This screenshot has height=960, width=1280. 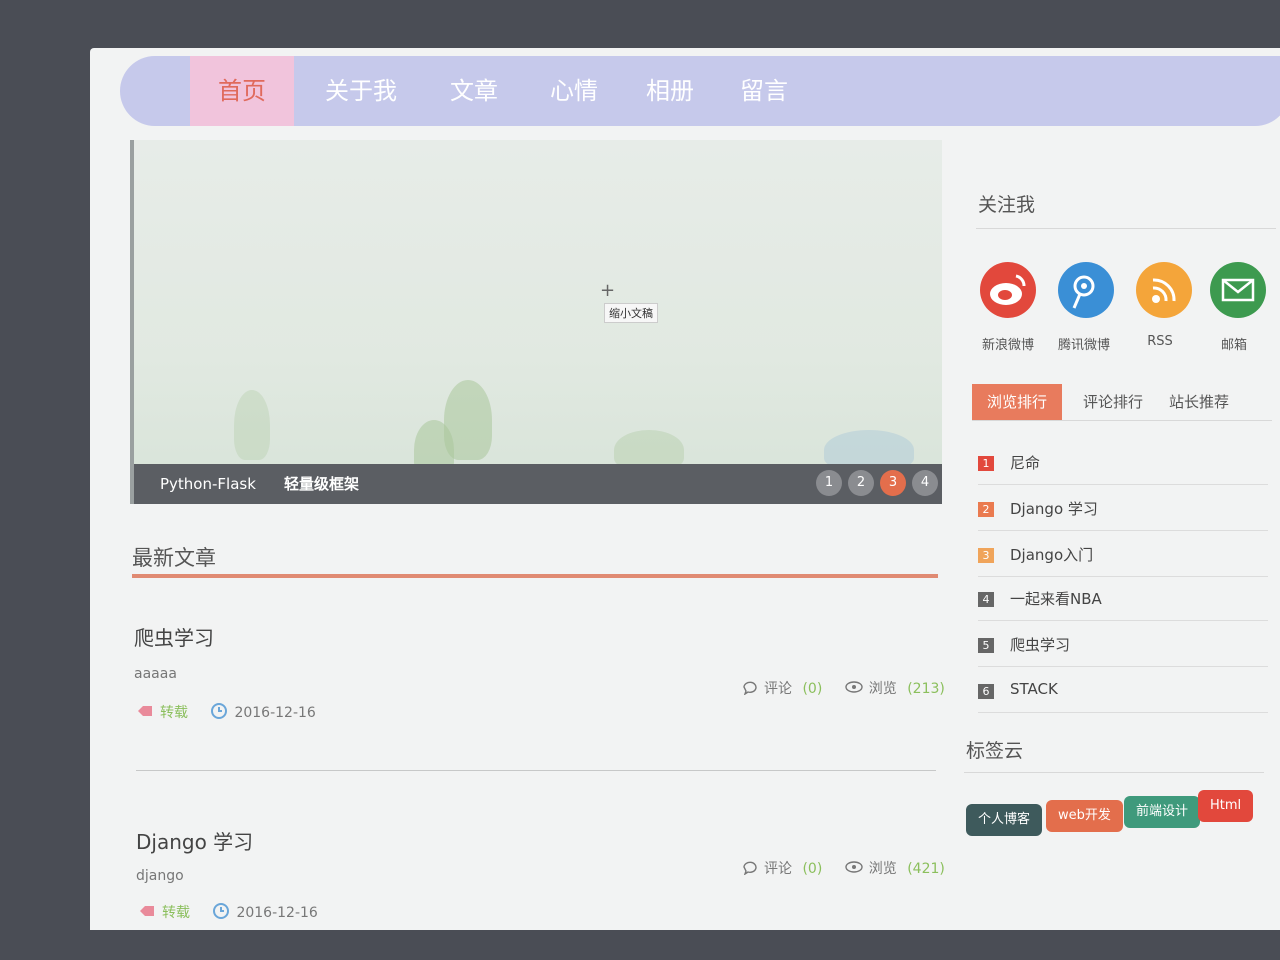 I want to click on tag-cloud-item: 前端设计, so click(x=1162, y=812).